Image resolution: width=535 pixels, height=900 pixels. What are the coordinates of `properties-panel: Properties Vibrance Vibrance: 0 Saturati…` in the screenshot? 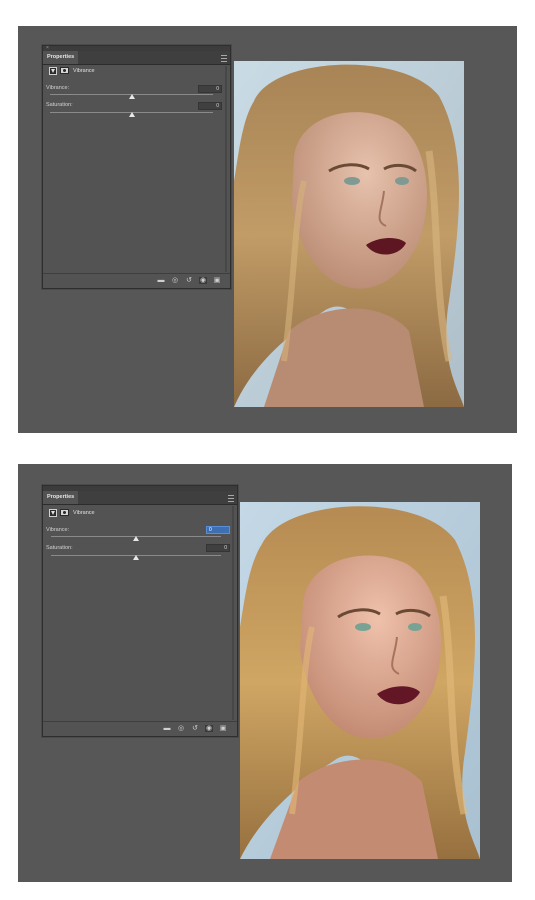 It's located at (140, 611).